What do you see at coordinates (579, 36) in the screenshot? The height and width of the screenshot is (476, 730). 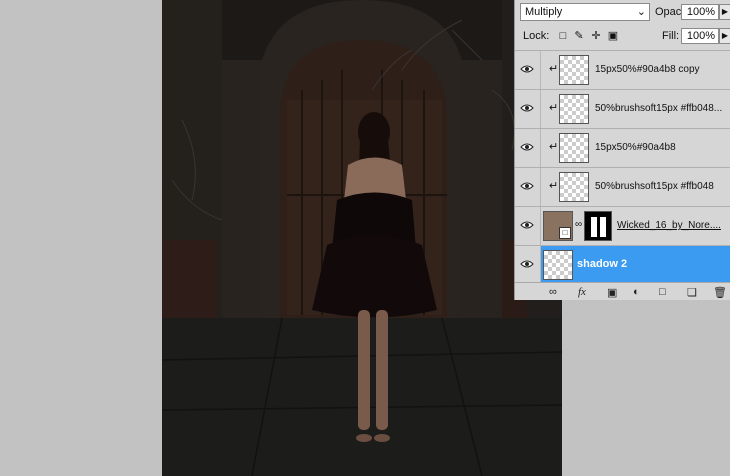 I see `lock-brush-icon: ✎` at bounding box center [579, 36].